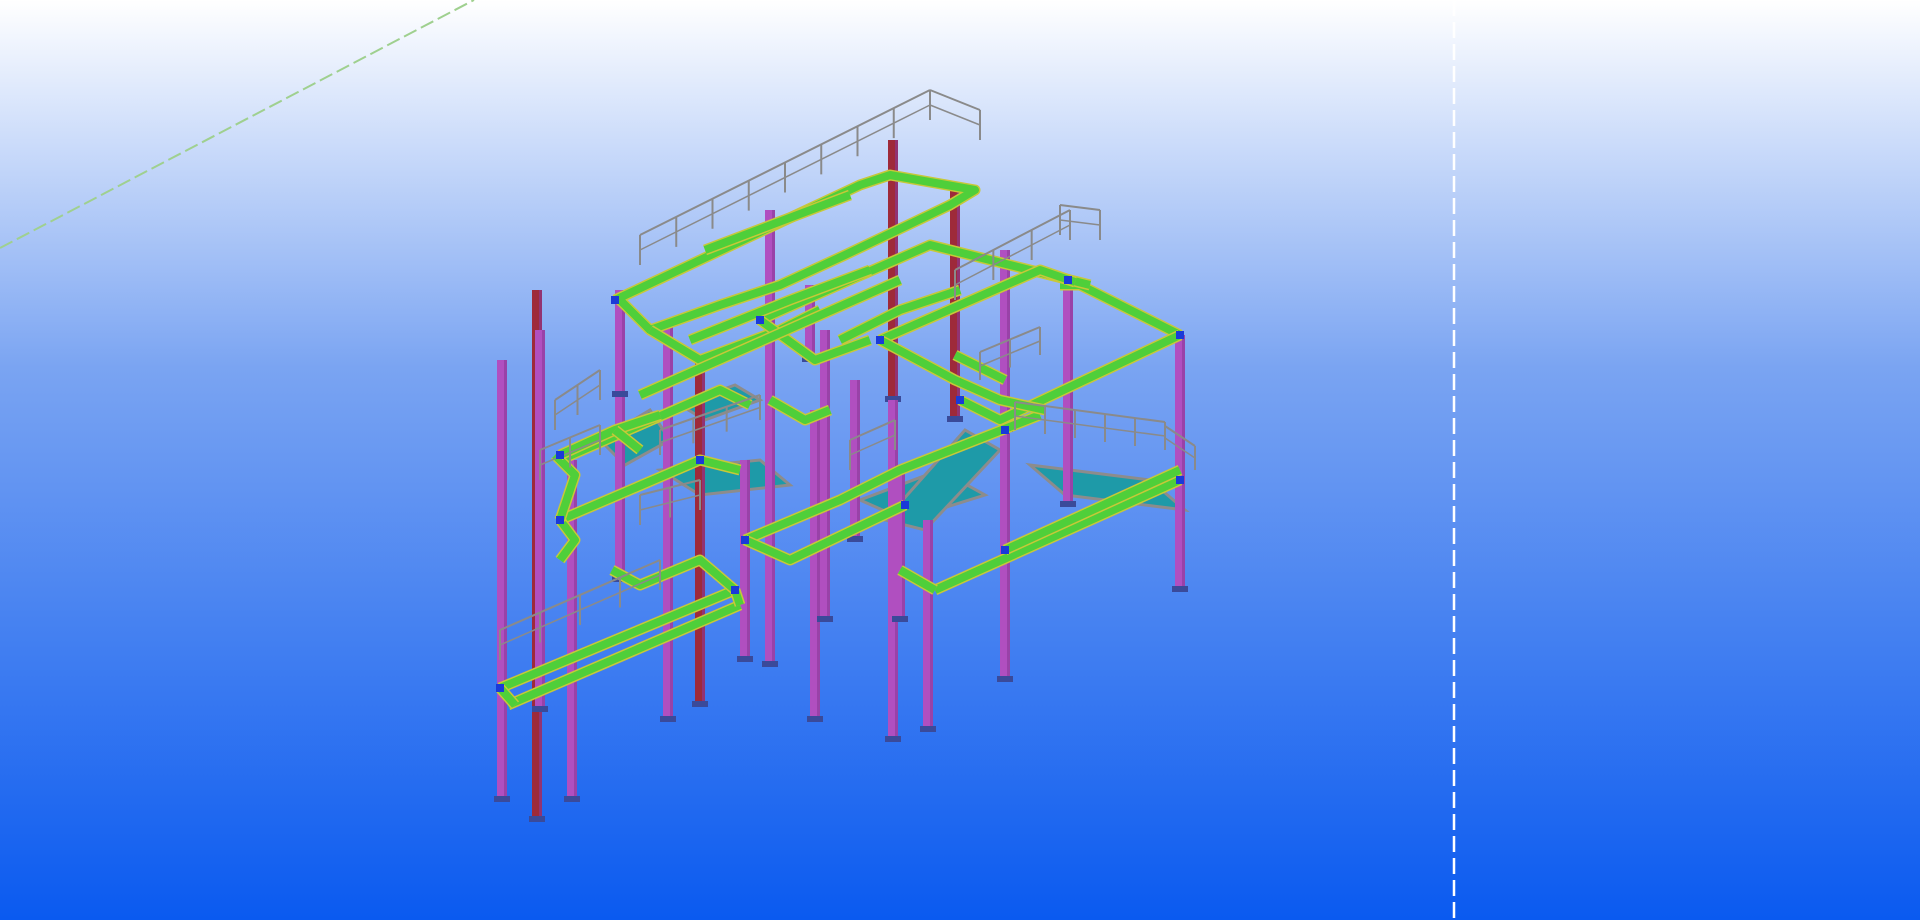 The height and width of the screenshot is (920, 1920). Describe the element at coordinates (237, 124) in the screenshot. I see `grid-line-diagonal` at that location.